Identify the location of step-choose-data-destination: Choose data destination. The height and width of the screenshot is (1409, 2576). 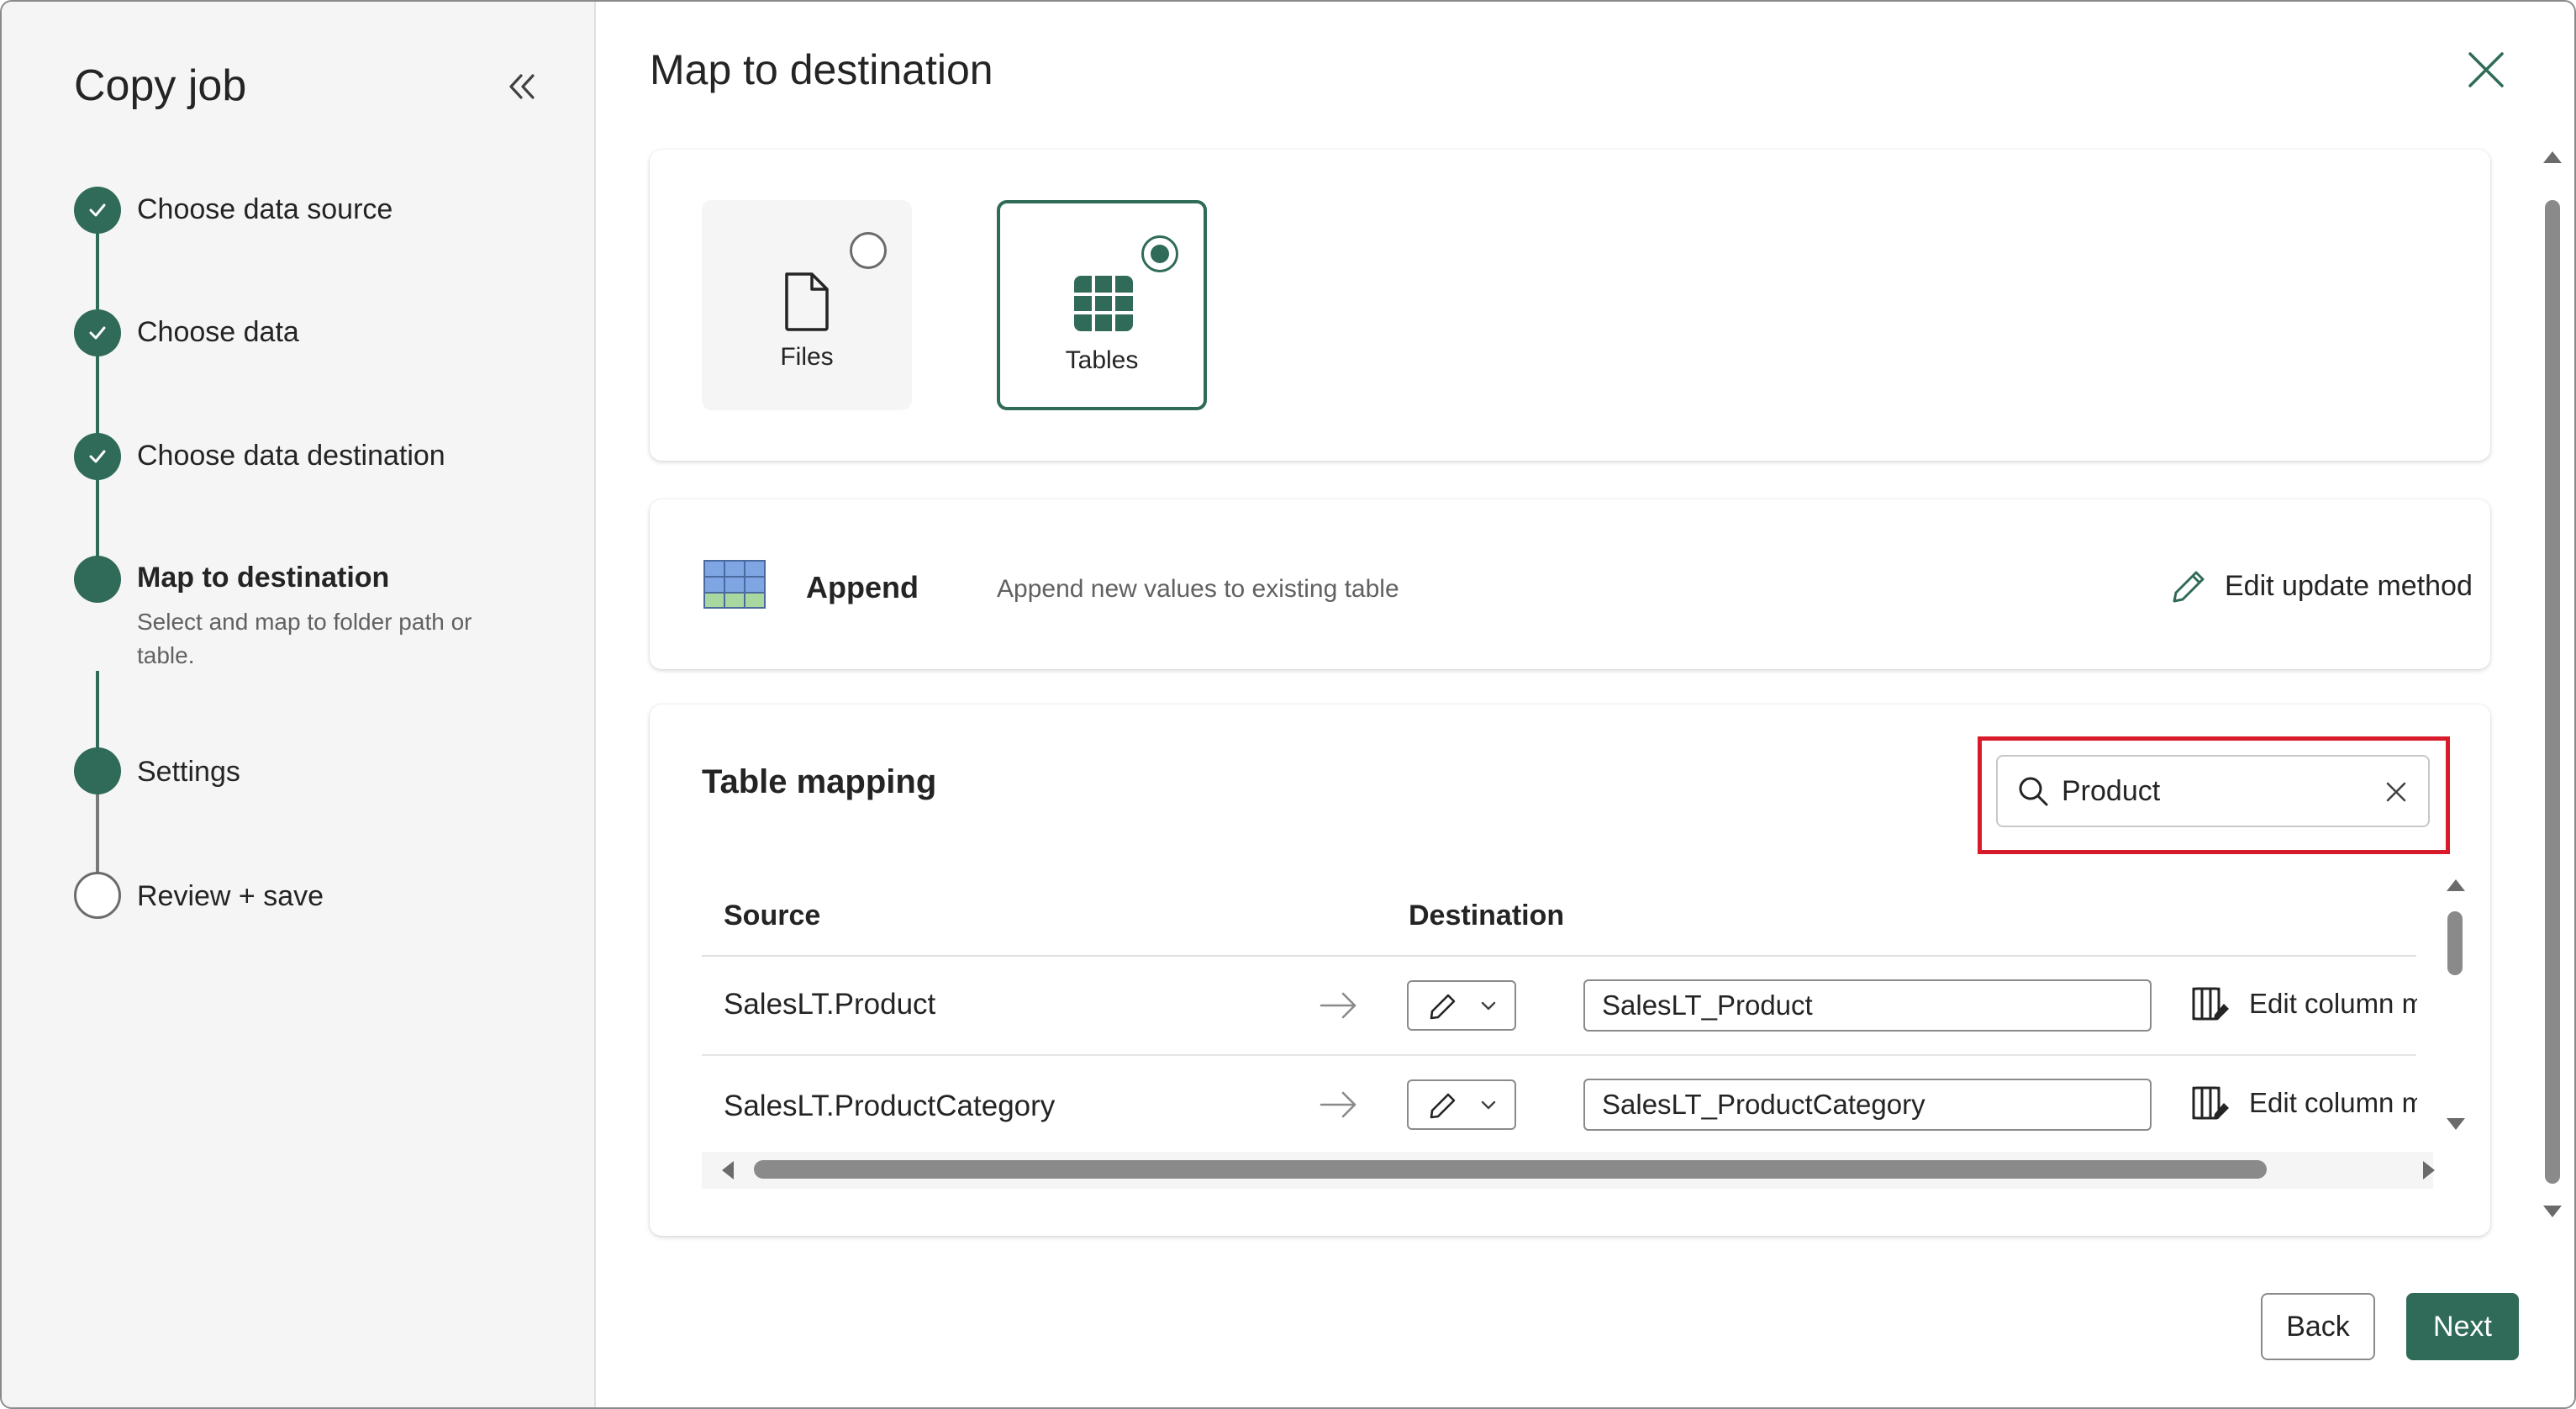
(291, 456).